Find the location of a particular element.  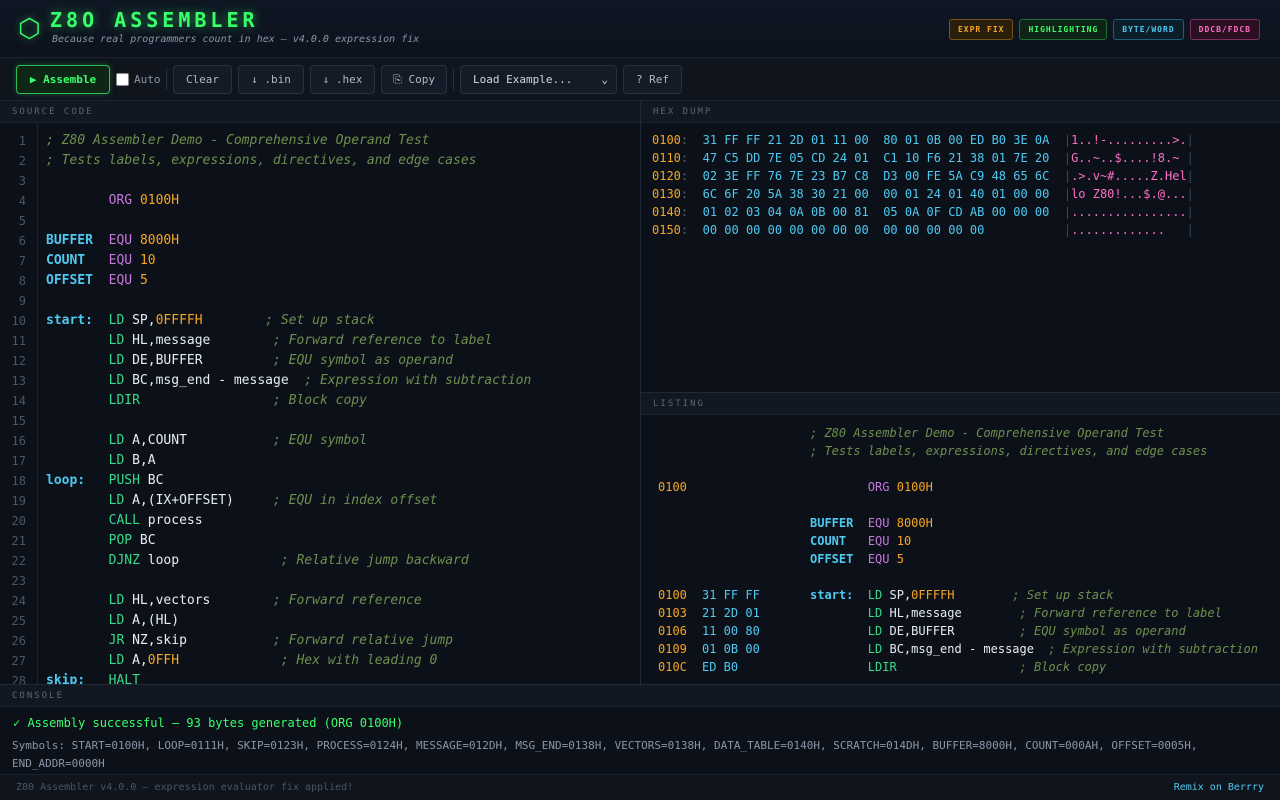

code-token: HL,vectors is located at coordinates (198, 600).